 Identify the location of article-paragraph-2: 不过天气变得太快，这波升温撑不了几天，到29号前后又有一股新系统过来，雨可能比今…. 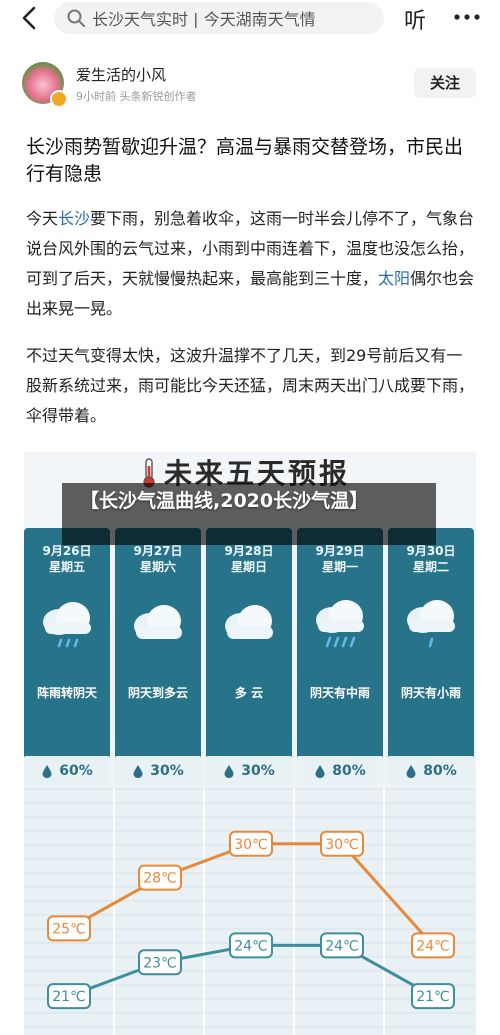
(250, 385).